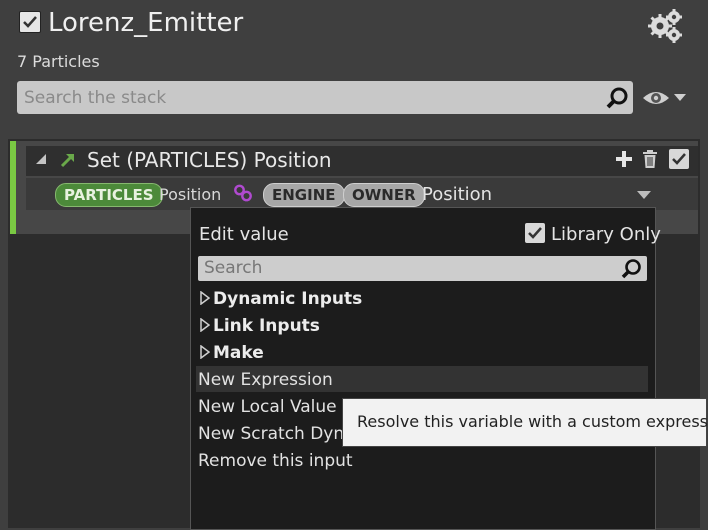 The image size is (708, 530). Describe the element at coordinates (624, 161) in the screenshot. I see `add-icon` at that location.